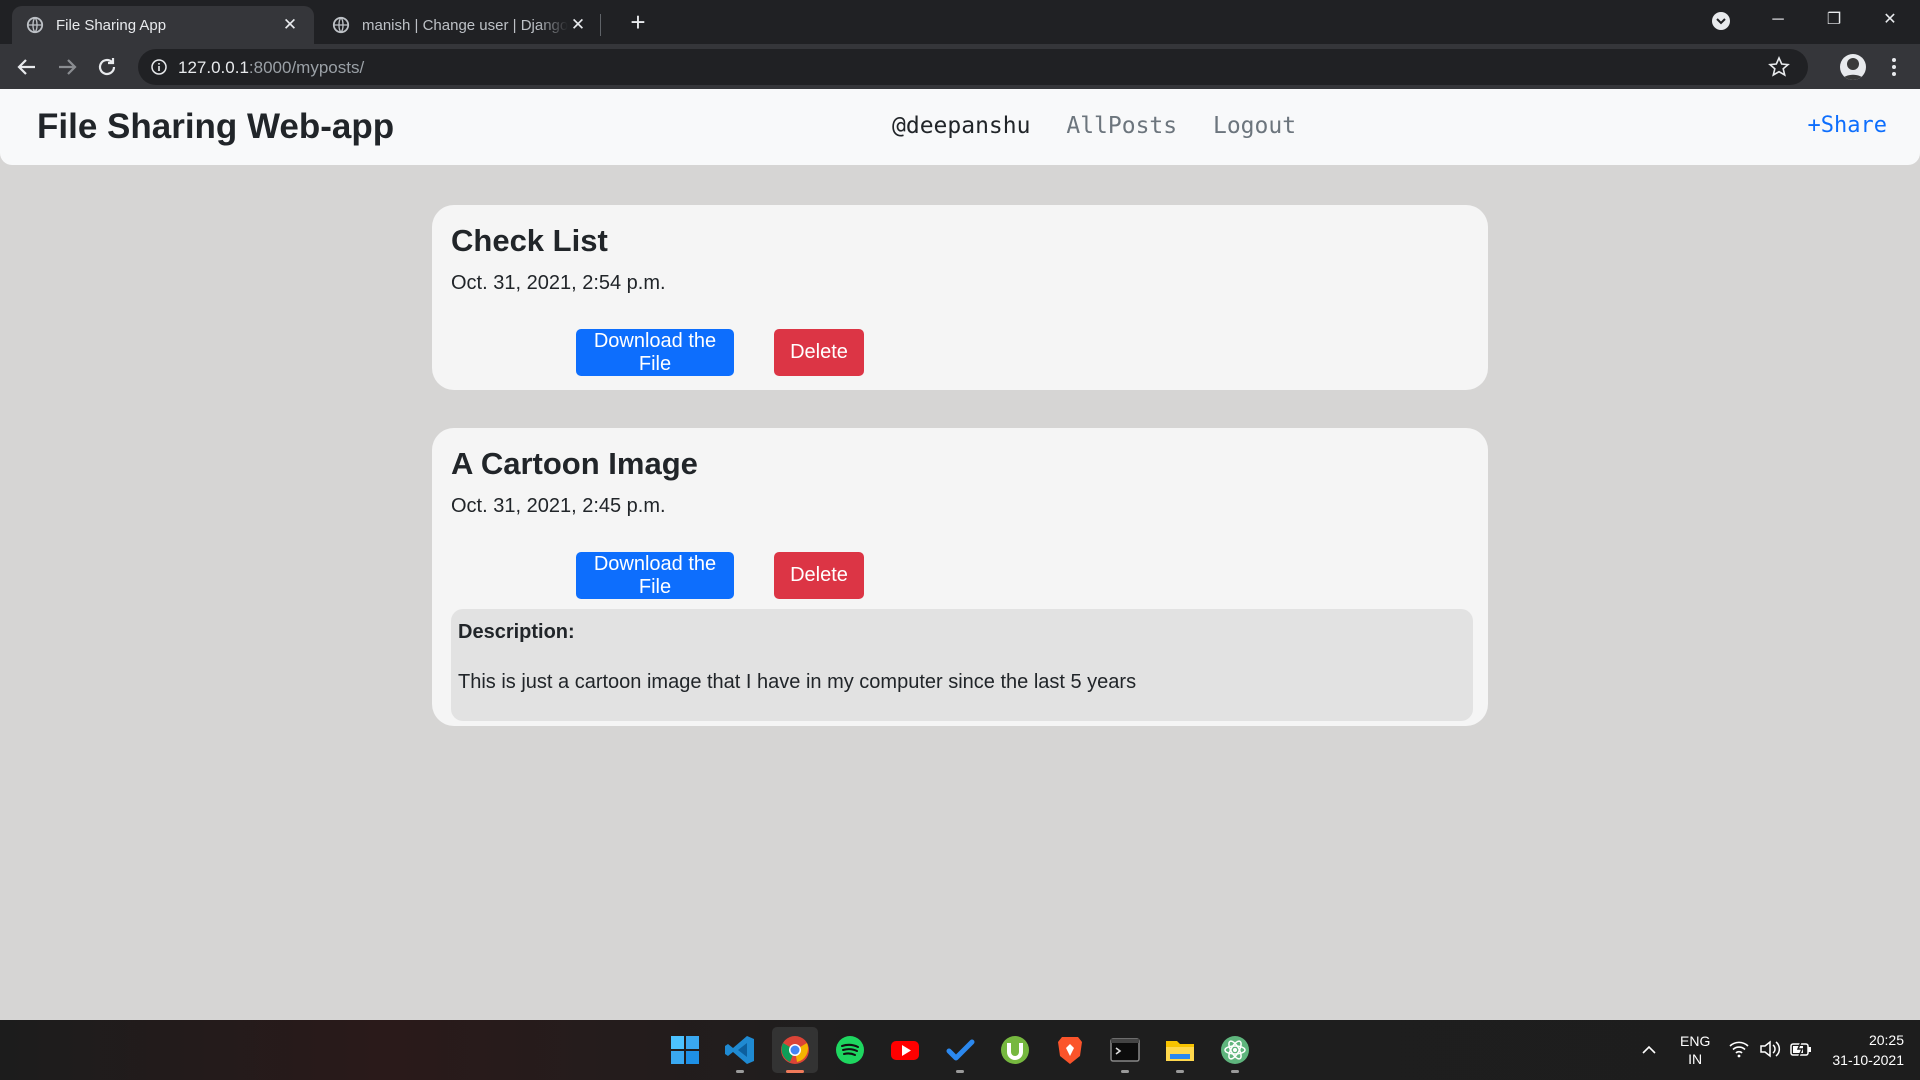 This screenshot has width=1920, height=1080. Describe the element at coordinates (1070, 1050) in the screenshot. I see `brave-icon` at that location.